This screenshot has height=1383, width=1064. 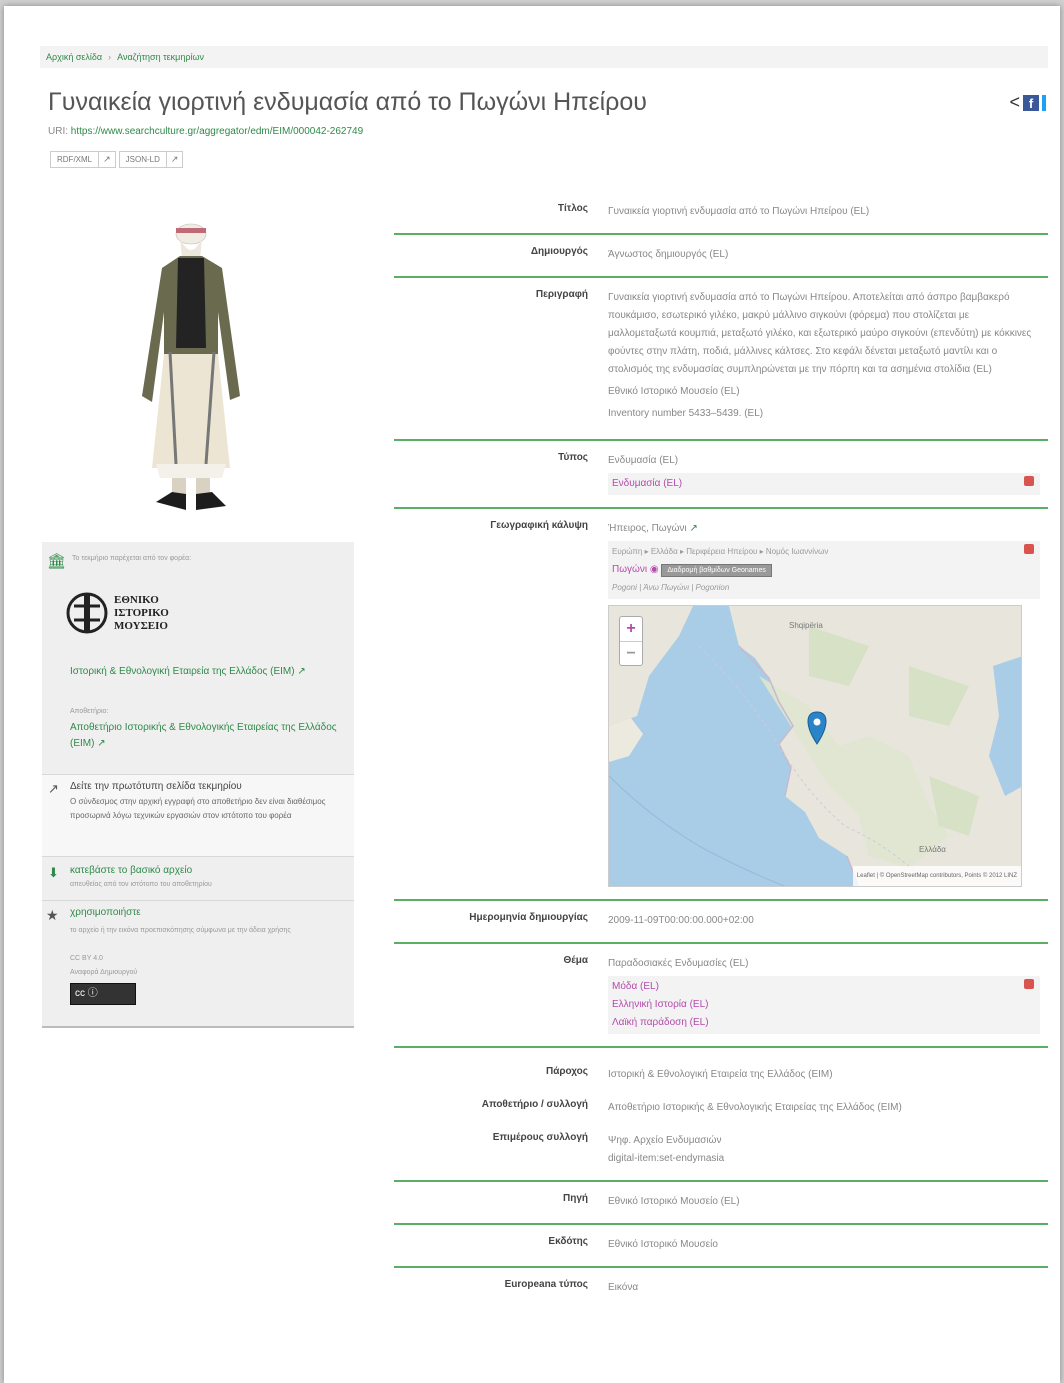 I want to click on provider-intro: Το τεκμήριο παρέχεται από τον φορέα:, so click(x=132, y=558).